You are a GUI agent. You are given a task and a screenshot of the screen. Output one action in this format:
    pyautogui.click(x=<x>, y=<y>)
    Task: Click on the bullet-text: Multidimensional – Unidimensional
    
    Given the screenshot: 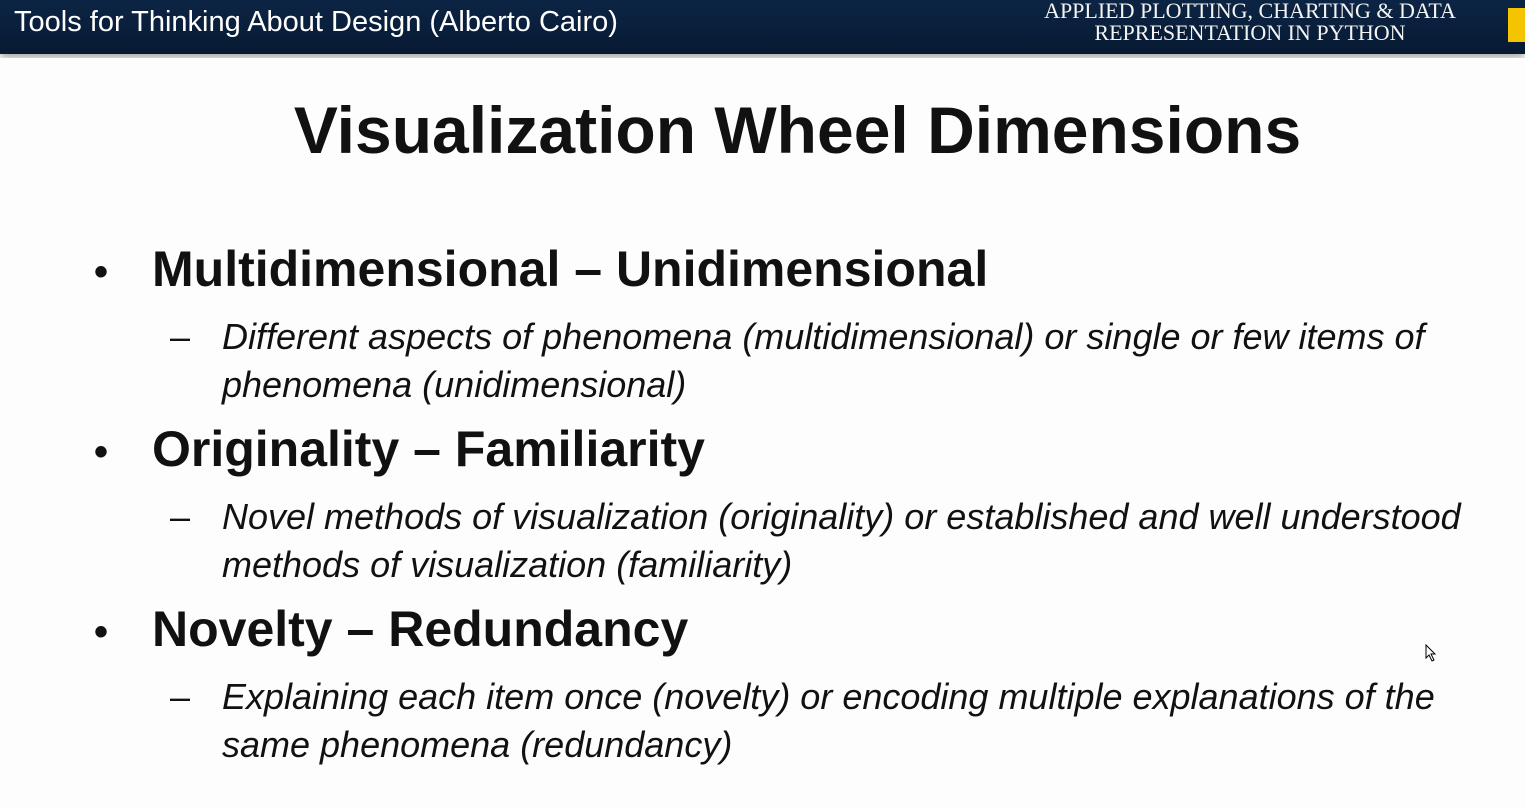 What is the action you would take?
    pyautogui.click(x=570, y=269)
    